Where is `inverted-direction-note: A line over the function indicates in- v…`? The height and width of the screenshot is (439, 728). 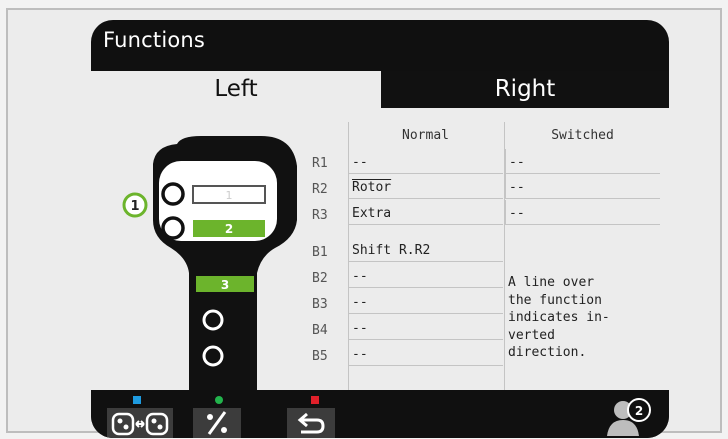 inverted-direction-note: A line over the function indicates in- v… is located at coordinates (583, 318).